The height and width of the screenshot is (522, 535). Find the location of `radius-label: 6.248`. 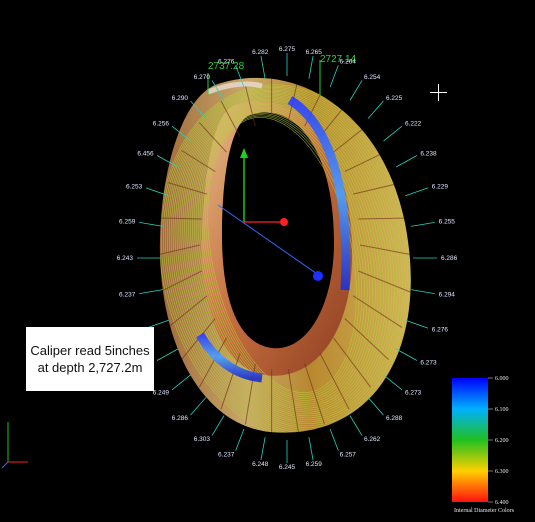

radius-label: 6.248 is located at coordinates (260, 464).